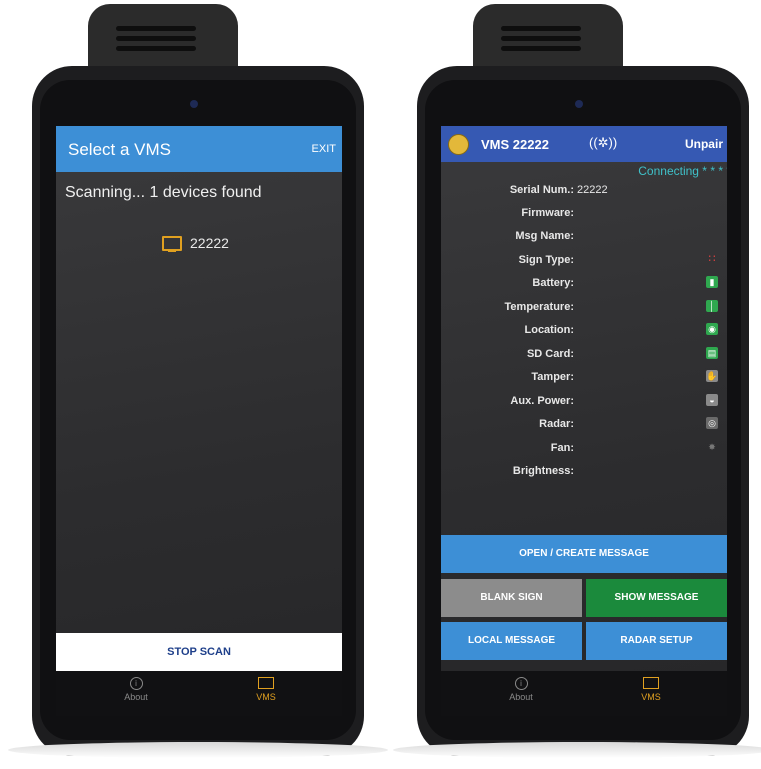 This screenshot has height=769, width=761. Describe the element at coordinates (712, 423) in the screenshot. I see `radar-icon: ◎` at that location.